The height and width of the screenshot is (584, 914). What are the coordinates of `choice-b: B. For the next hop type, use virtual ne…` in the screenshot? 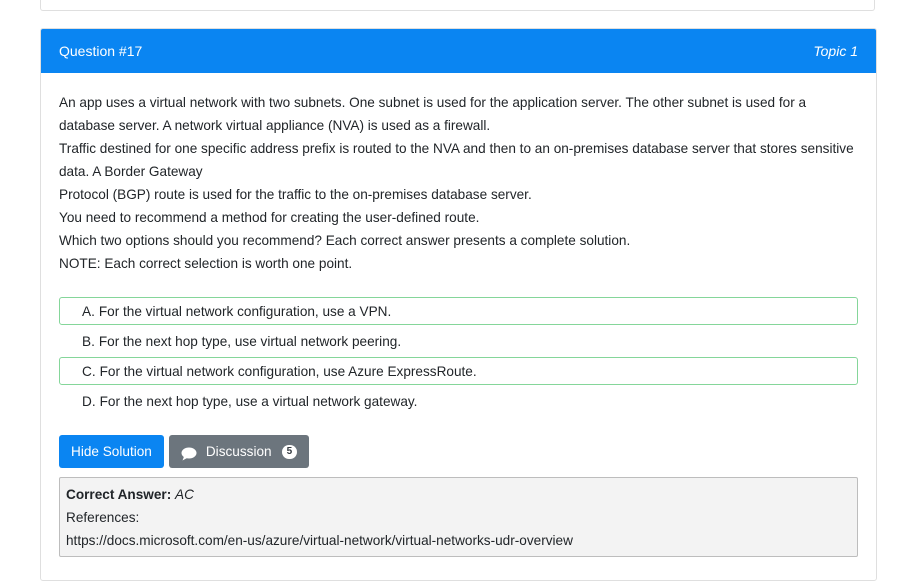 It's located at (458, 341).